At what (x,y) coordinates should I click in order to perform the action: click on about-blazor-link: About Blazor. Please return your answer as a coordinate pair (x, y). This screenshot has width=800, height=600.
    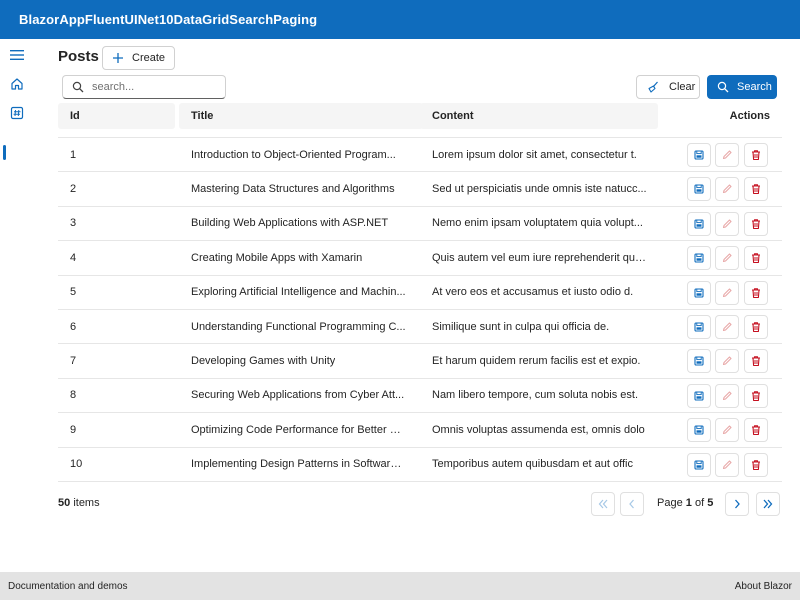
    Looking at the image, I should click on (763, 586).